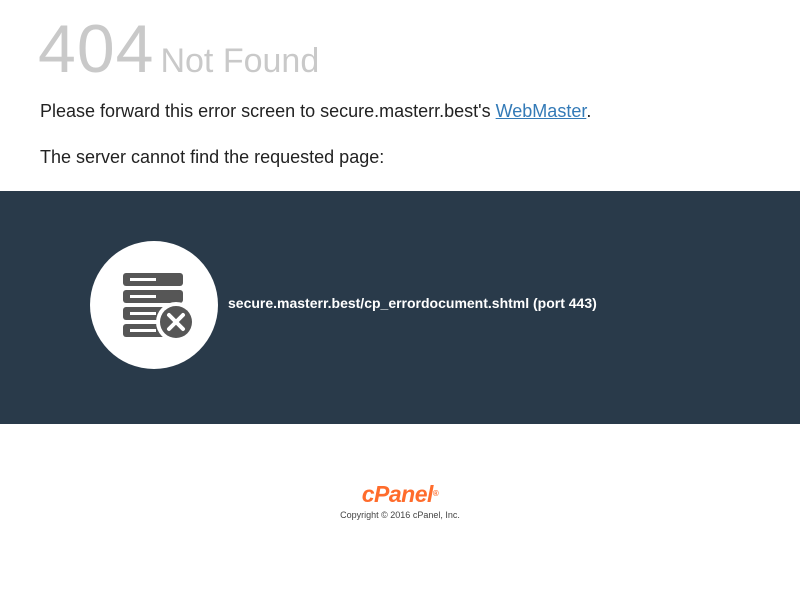 The width and height of the screenshot is (800, 600). I want to click on server-error-icon, so click(159, 307).